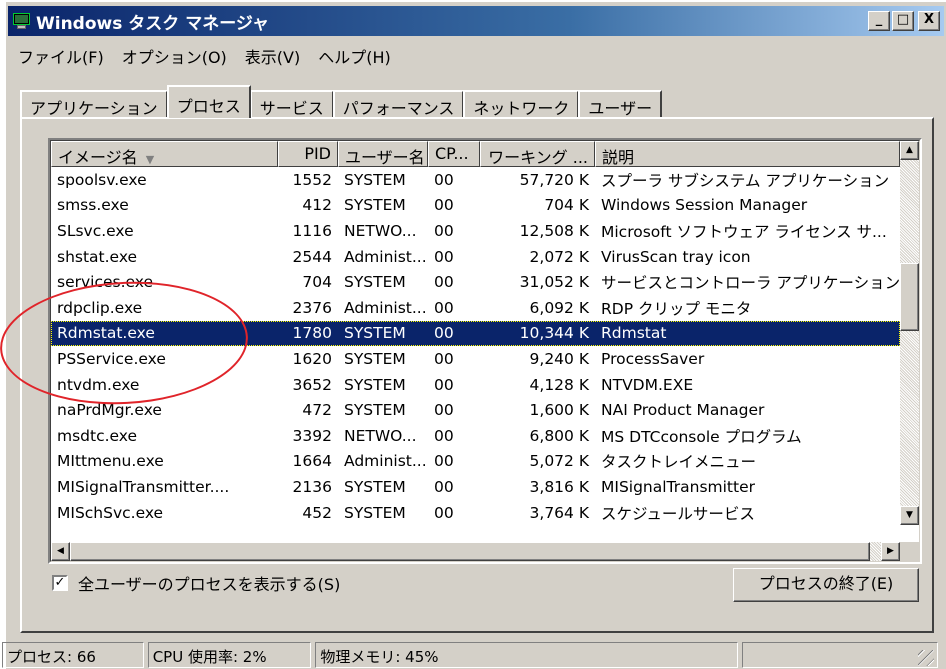 This screenshot has width=946, height=669. Describe the element at coordinates (174, 55) in the screenshot. I see `menu-options: オプション(O)` at that location.